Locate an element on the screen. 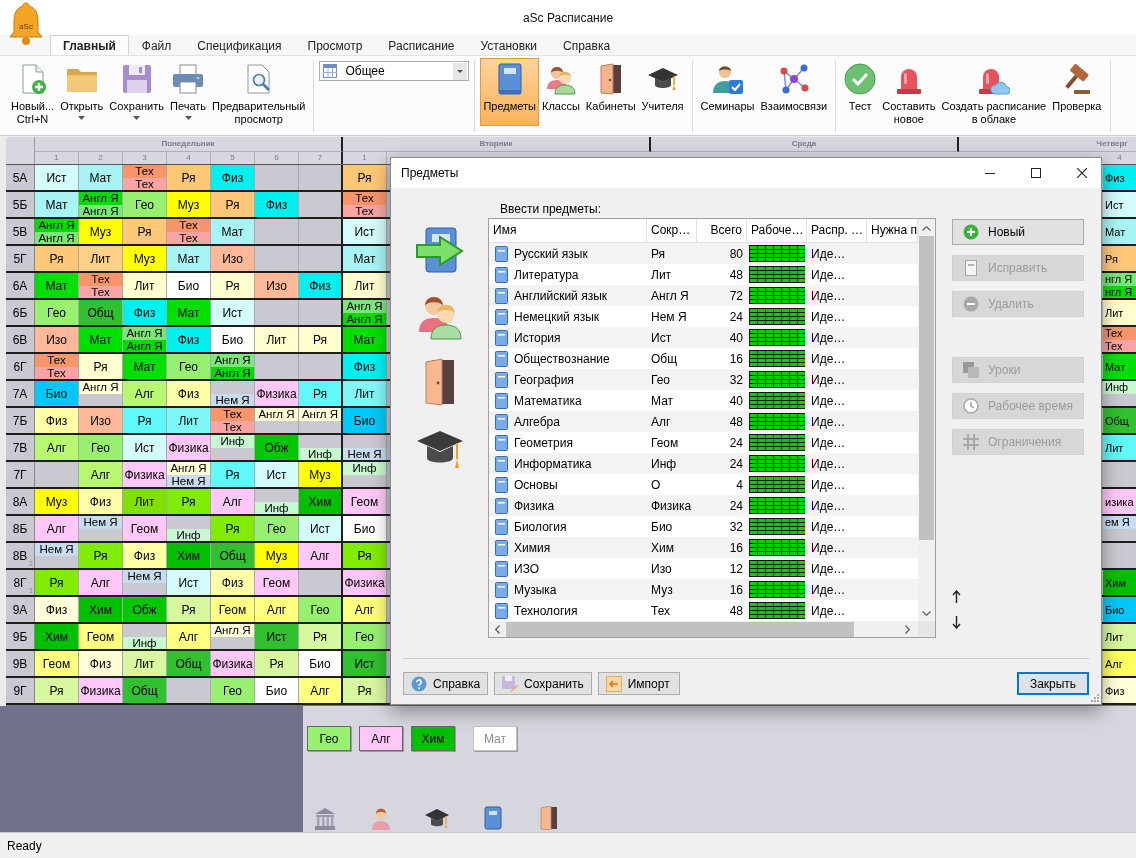 The width and height of the screenshot is (1136, 858). print-preview-button: Предварительный просмотр is located at coordinates (259, 92).